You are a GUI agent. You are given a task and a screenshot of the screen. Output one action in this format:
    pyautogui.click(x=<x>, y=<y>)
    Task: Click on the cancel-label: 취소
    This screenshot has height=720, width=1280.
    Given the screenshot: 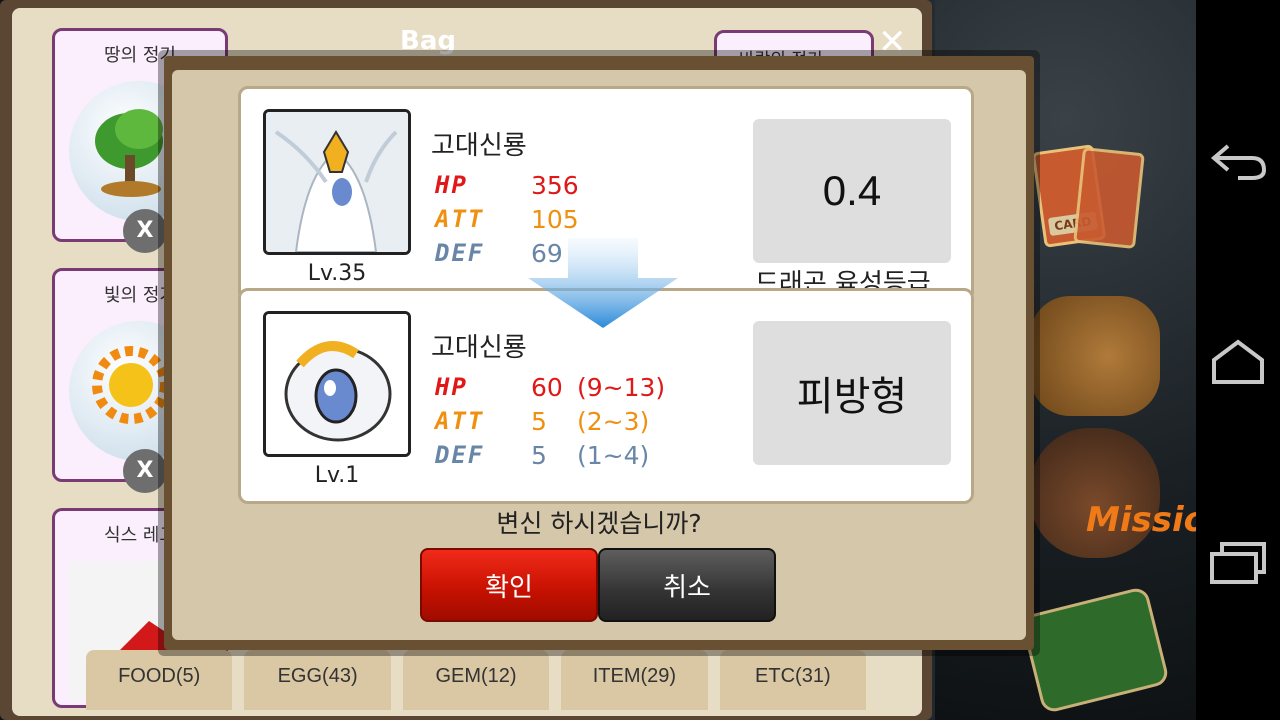 What is the action you would take?
    pyautogui.click(x=687, y=587)
    